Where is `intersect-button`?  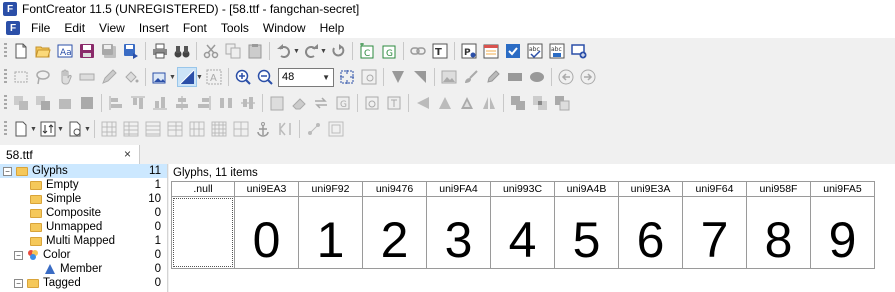 intersect-button is located at coordinates (540, 103).